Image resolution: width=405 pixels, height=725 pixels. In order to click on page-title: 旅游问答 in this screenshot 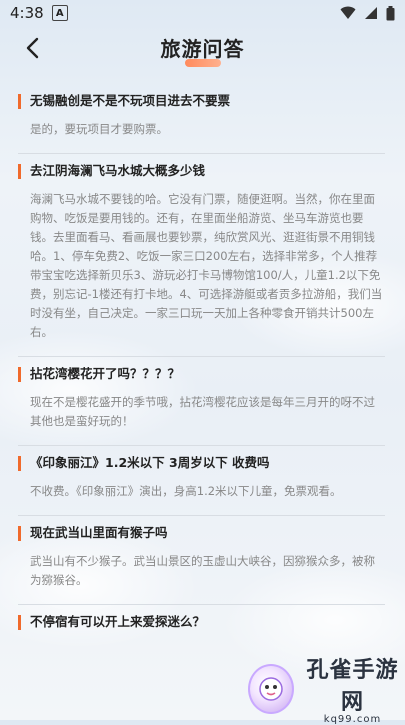, I will do `click(202, 48)`.